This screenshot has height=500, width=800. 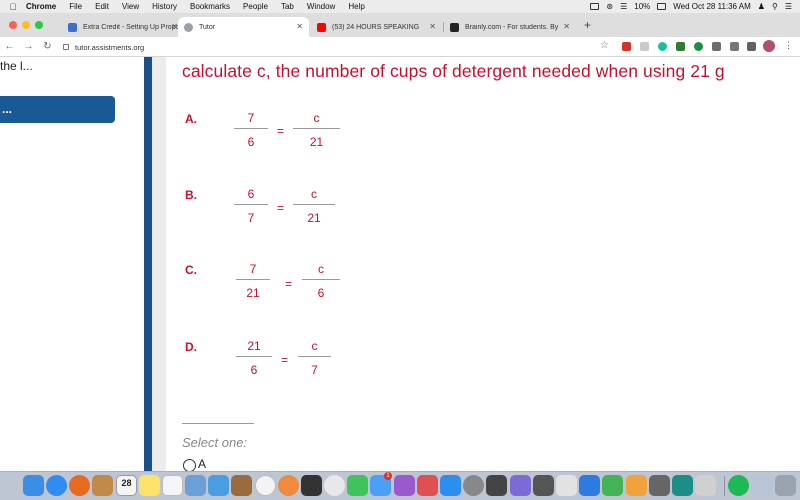 I want to click on pages-icon, so click(x=636, y=485).